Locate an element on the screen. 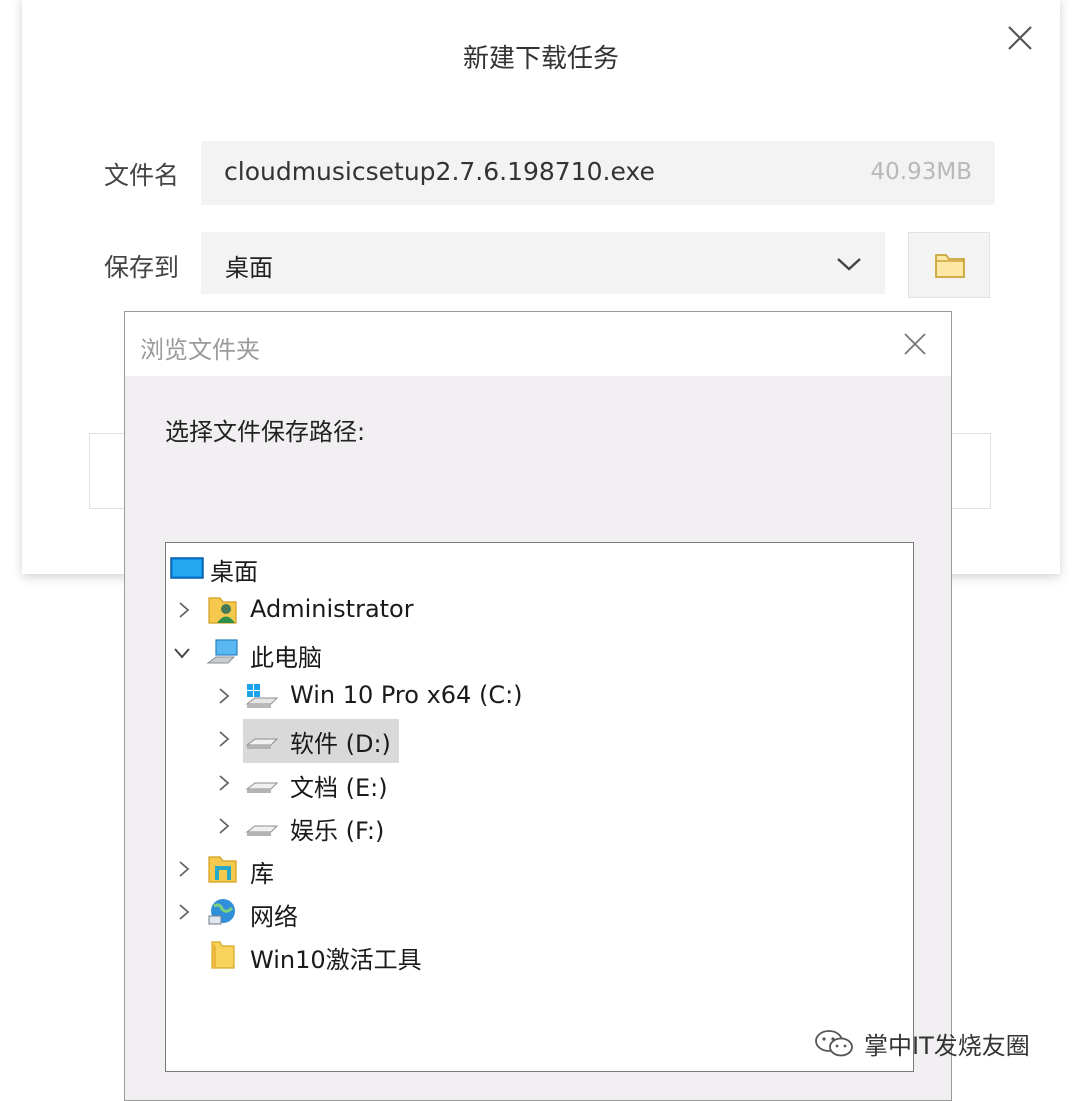  tree-item-label: Win 10 Pro x64 (C:) is located at coordinates (406, 695).